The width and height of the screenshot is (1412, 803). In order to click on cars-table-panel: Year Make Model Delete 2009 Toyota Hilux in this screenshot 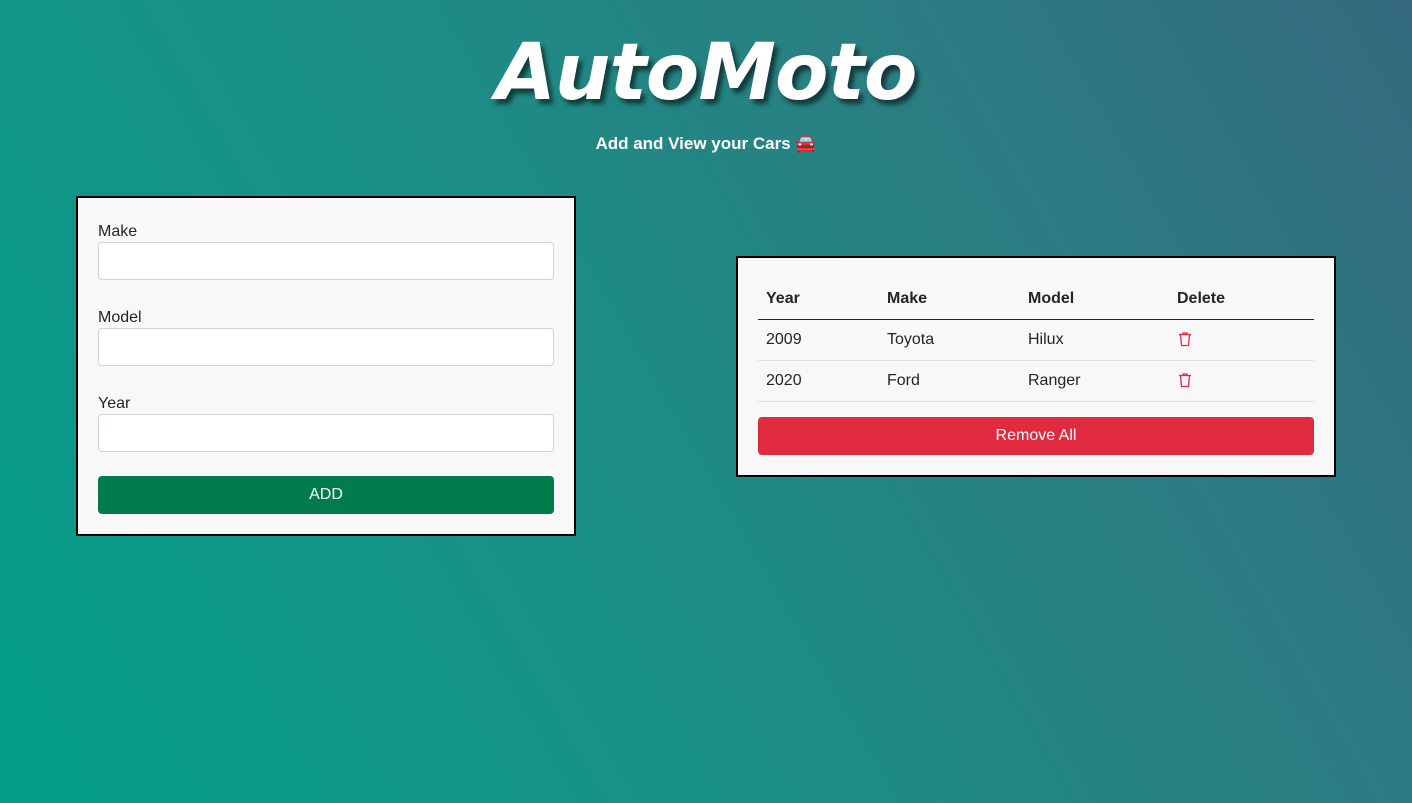, I will do `click(1036, 366)`.